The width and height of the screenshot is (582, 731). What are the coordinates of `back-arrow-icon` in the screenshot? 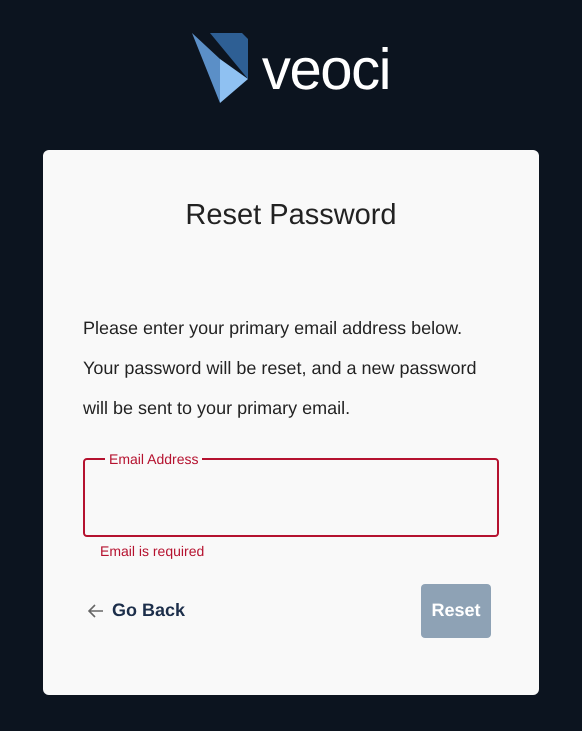 It's located at (96, 611).